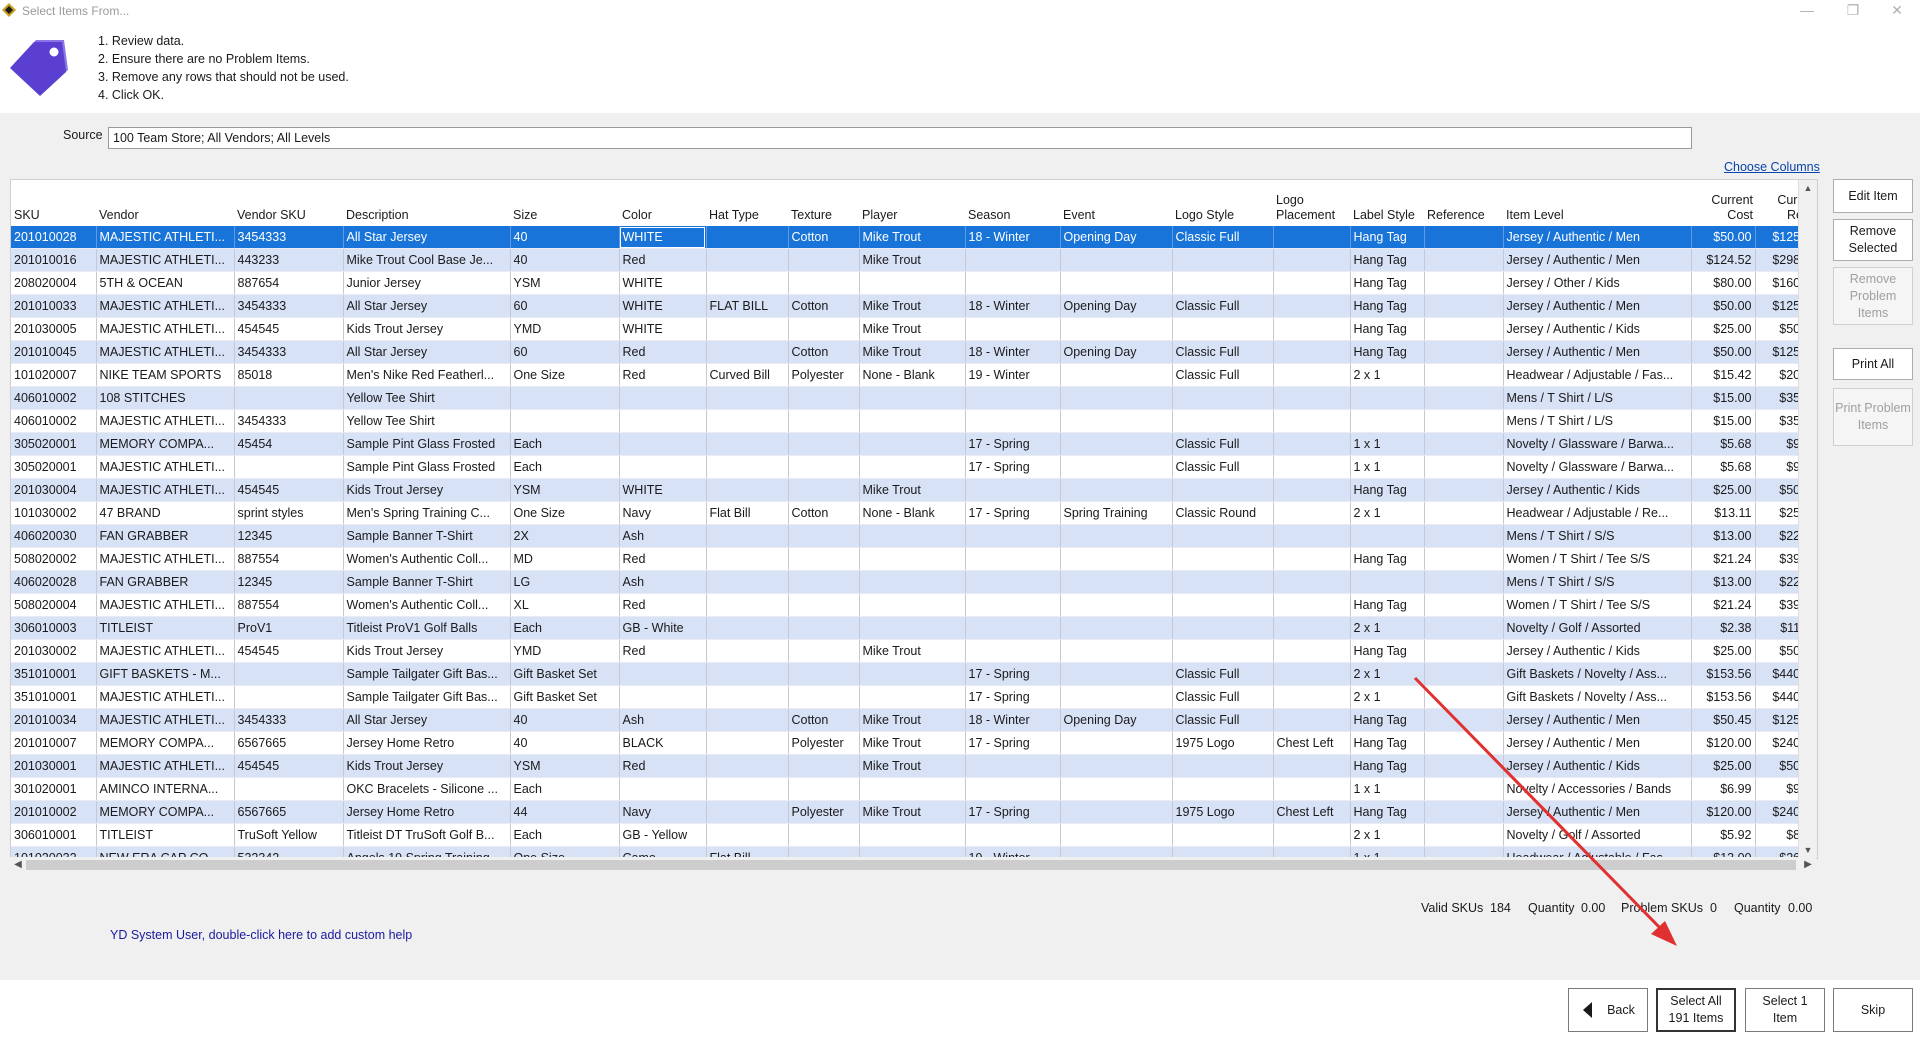  I want to click on minimize-button: —, so click(1807, 11).